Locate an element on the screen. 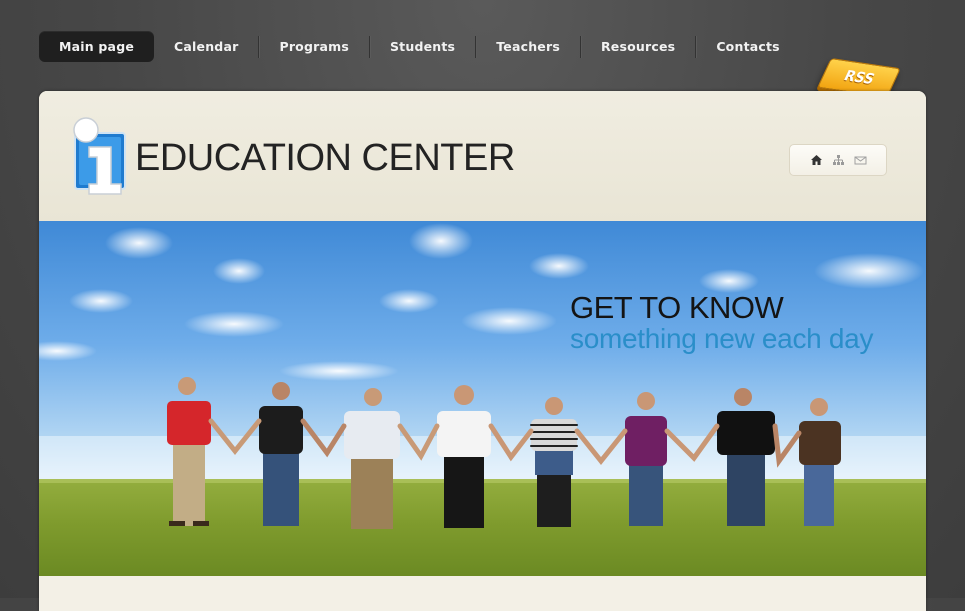  nav-programs: Programs is located at coordinates (314, 46).